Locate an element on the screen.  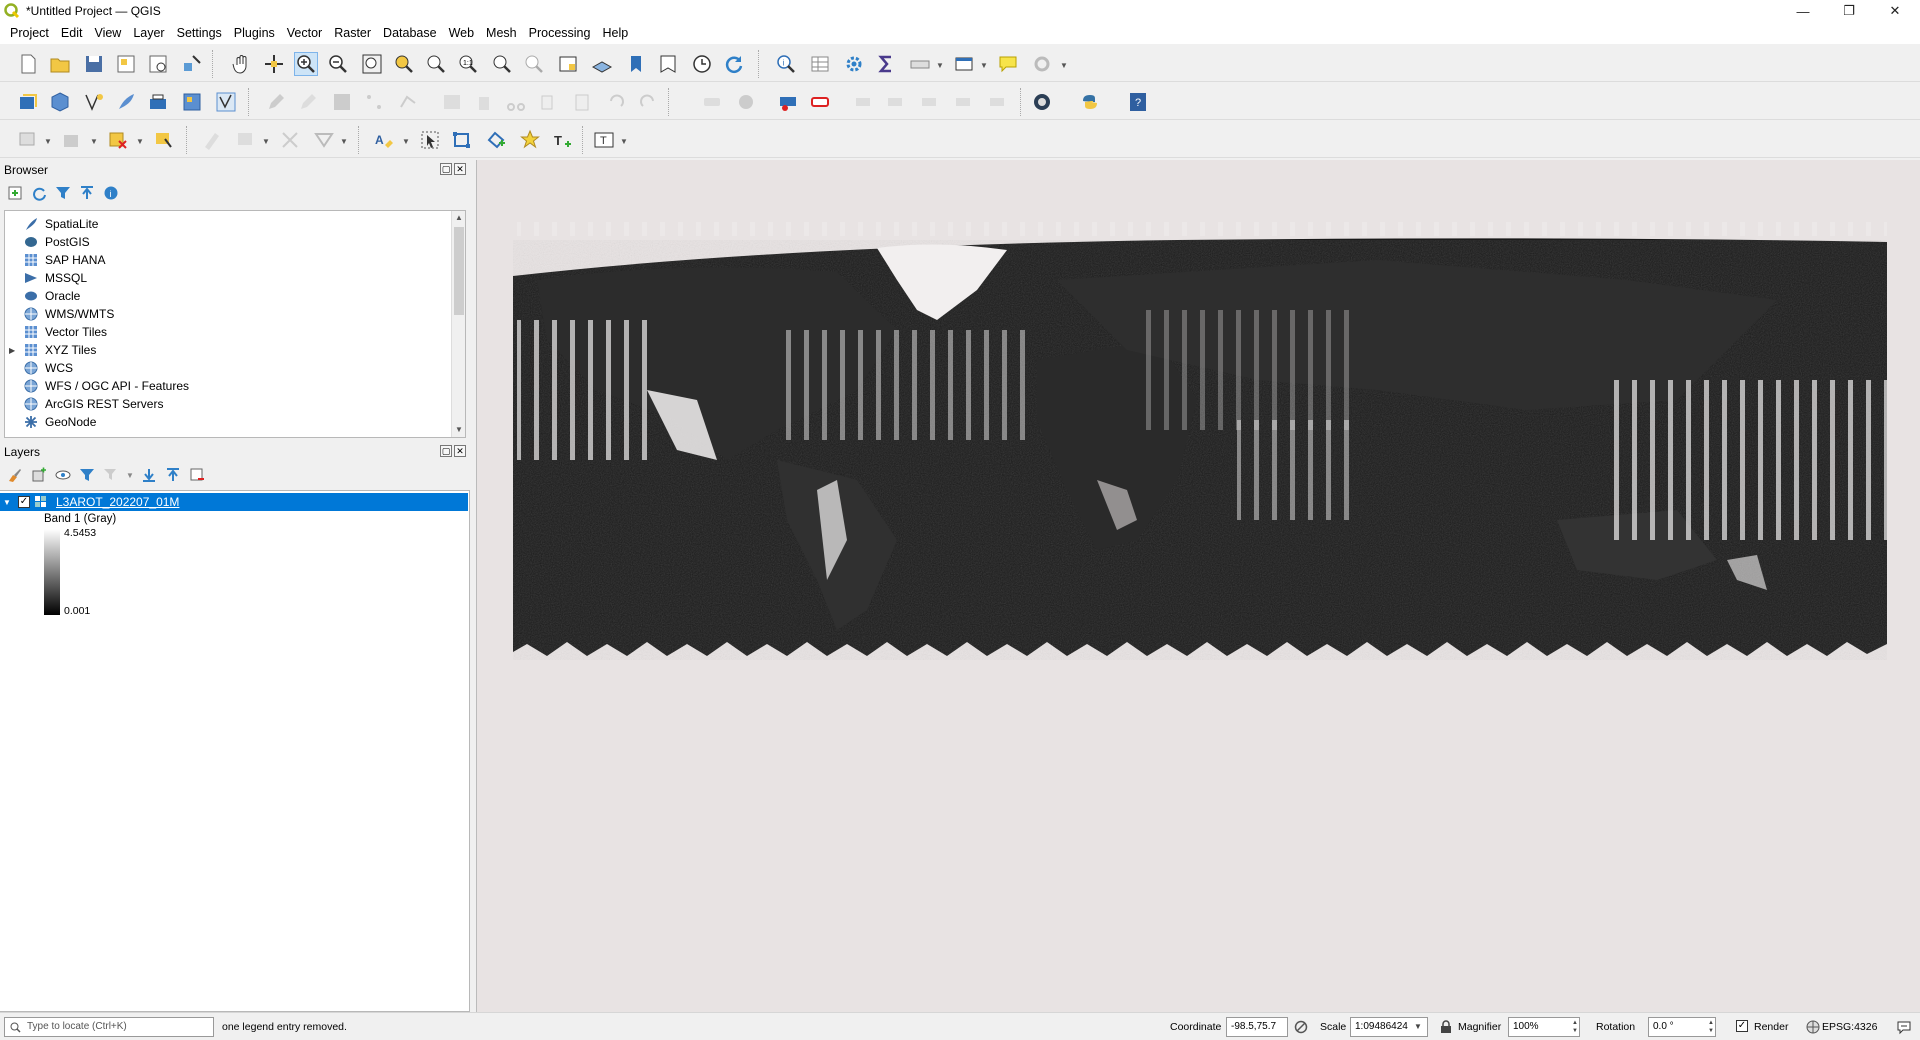
metasearch-button is located at coordinates (1042, 102).